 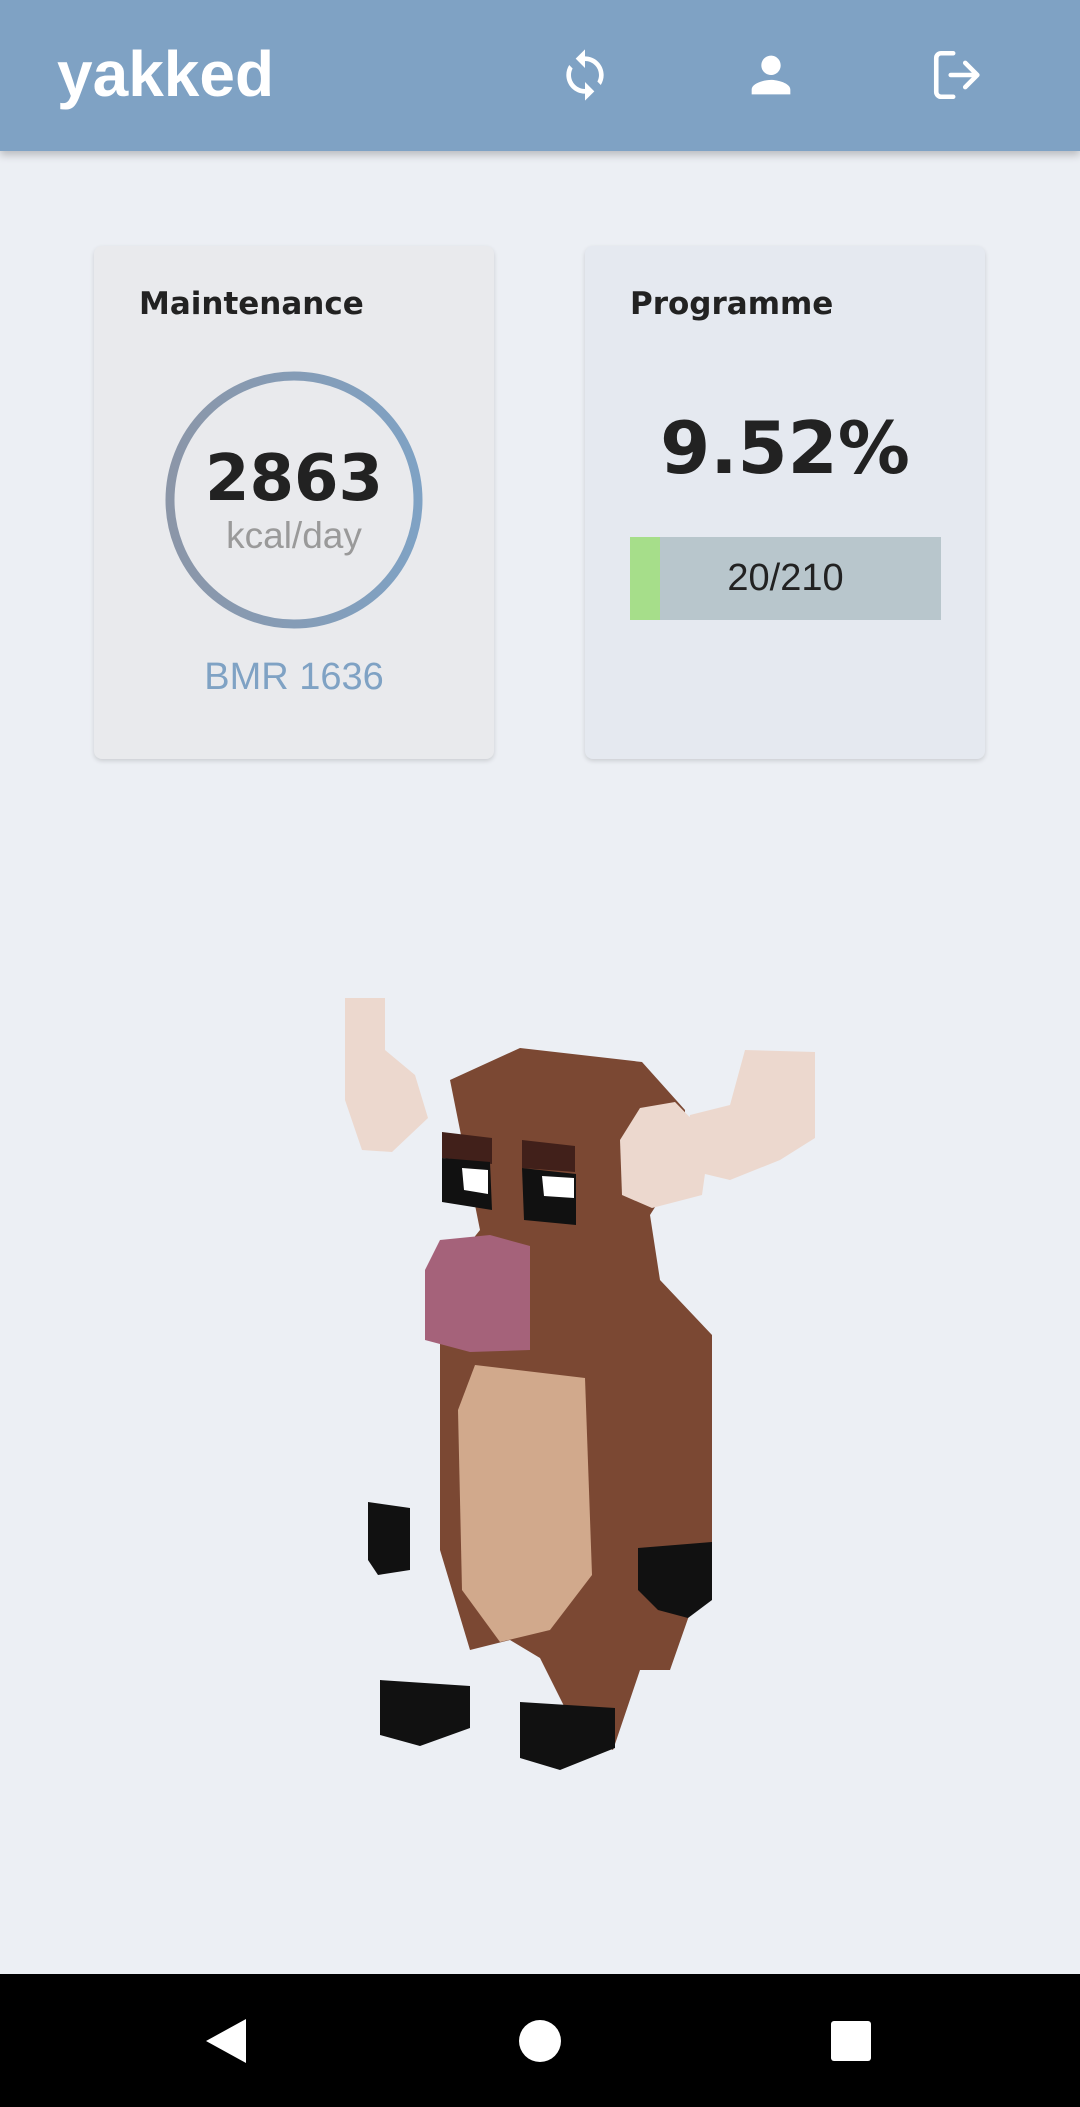 I want to click on nav-back-button, so click(x=226, y=2041).